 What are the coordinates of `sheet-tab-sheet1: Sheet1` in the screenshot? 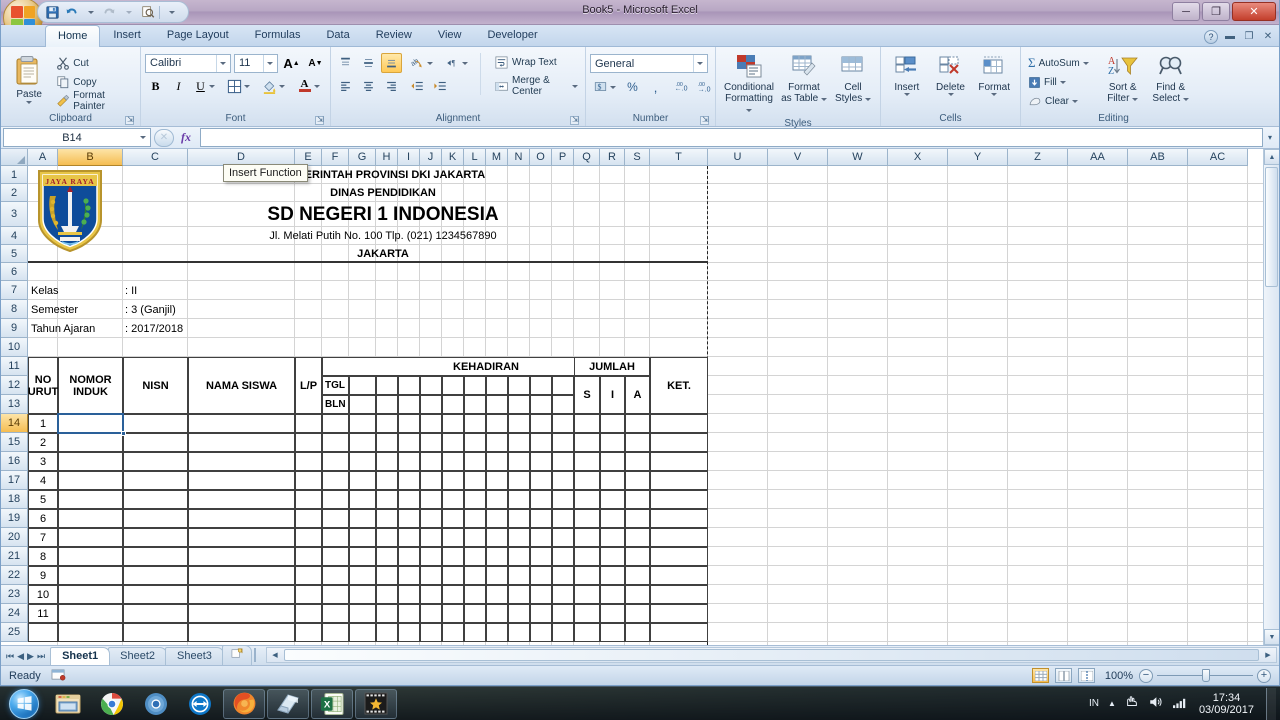 It's located at (80, 656).